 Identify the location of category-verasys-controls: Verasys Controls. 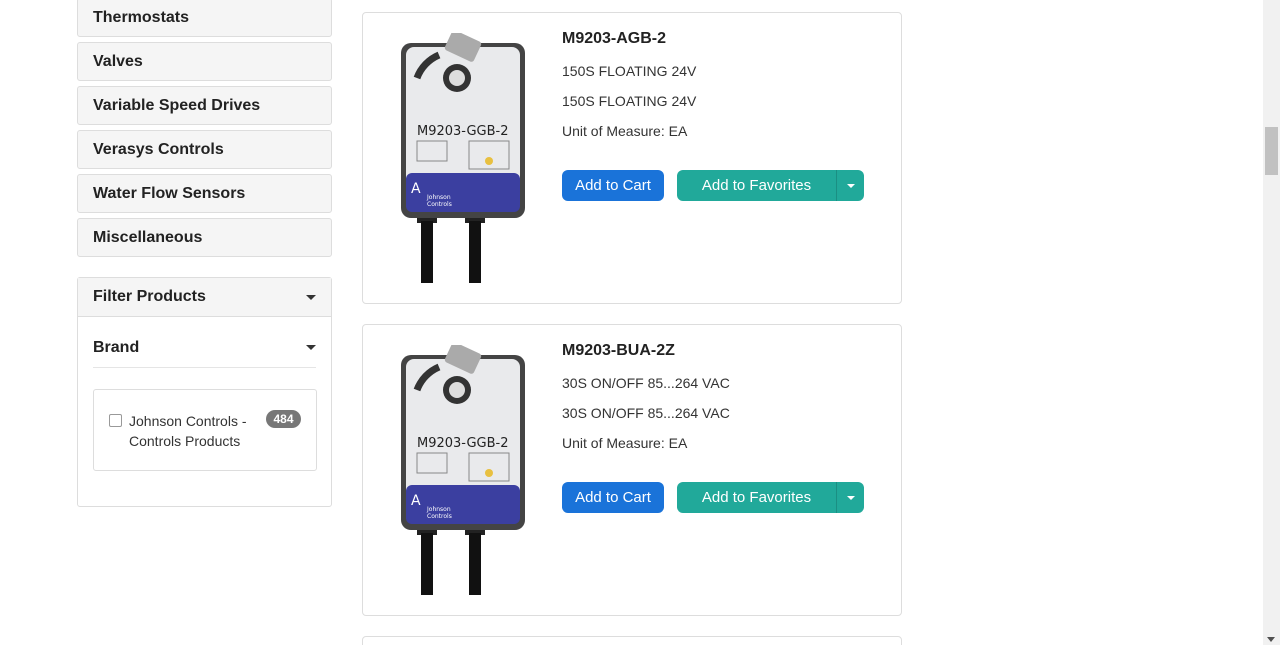
(204, 149).